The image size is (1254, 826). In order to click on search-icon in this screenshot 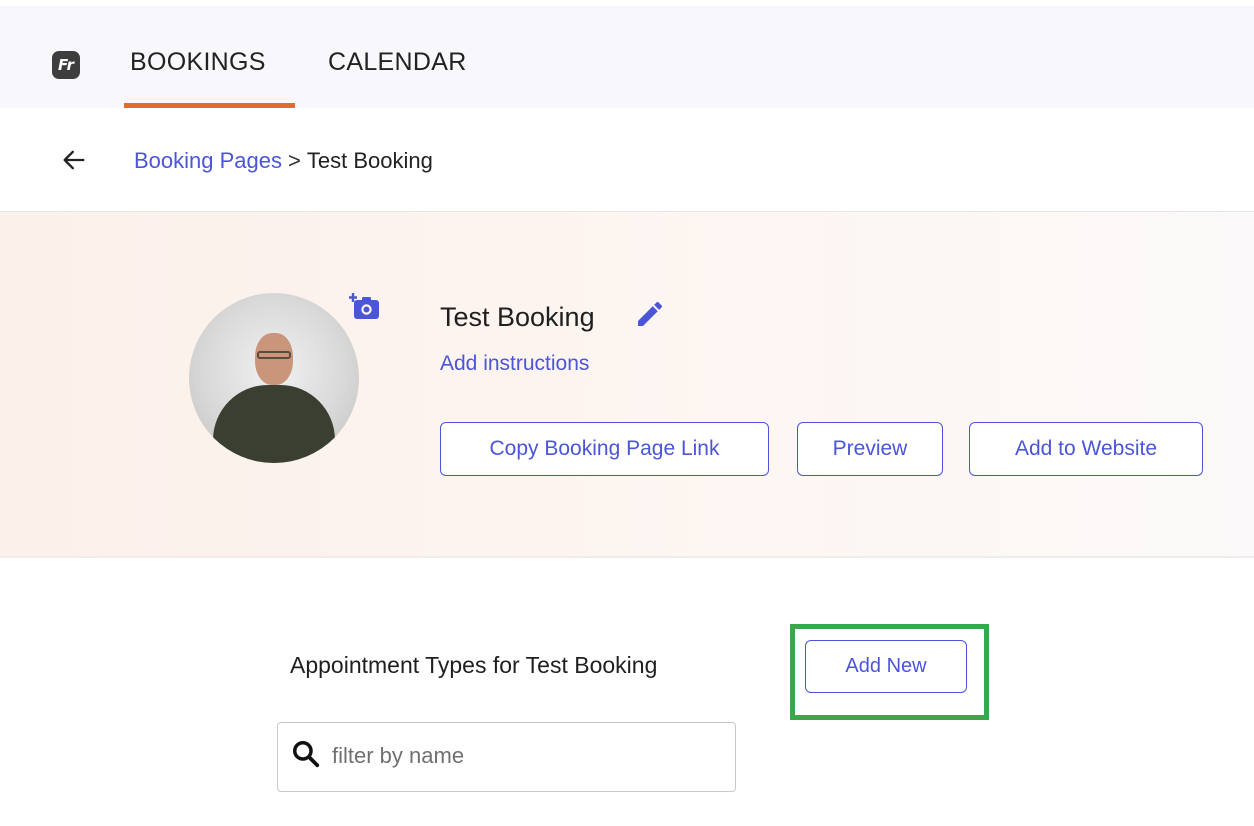, I will do `click(306, 754)`.